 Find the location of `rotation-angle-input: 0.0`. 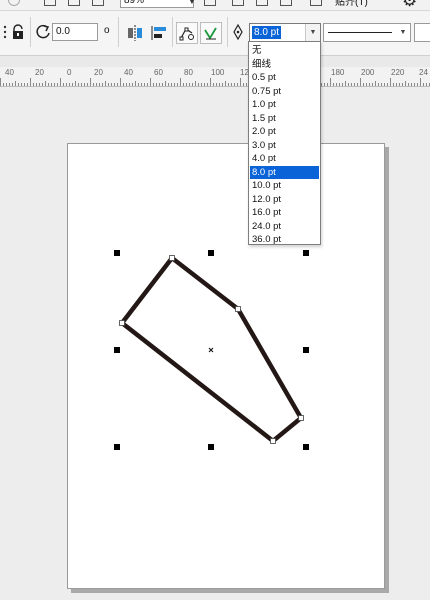

rotation-angle-input: 0.0 is located at coordinates (75, 32).